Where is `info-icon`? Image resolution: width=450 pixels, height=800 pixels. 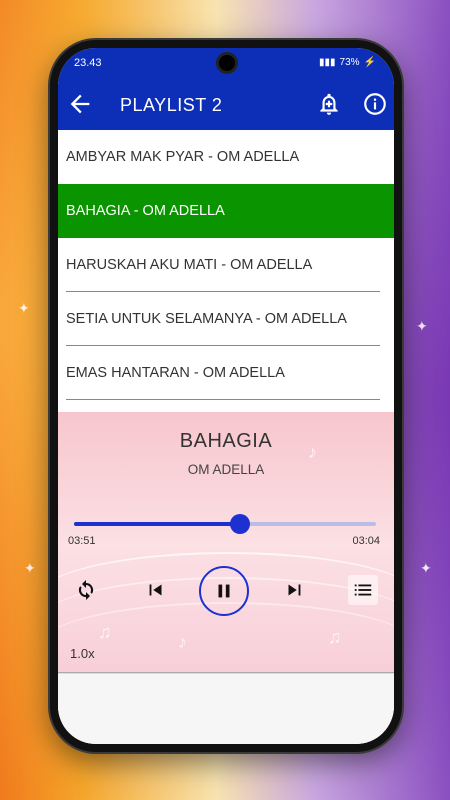
info-icon is located at coordinates (375, 104).